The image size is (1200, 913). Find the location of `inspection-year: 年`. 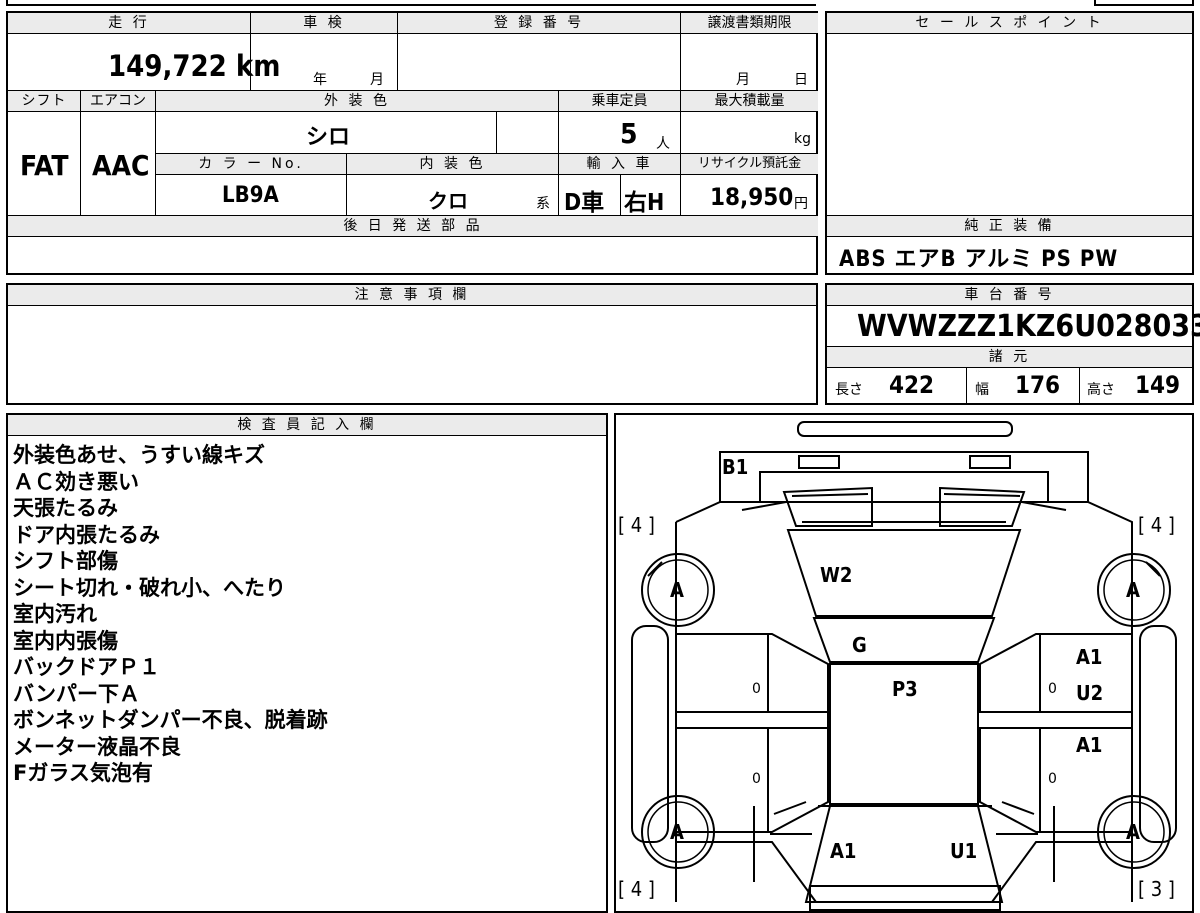

inspection-year: 年 is located at coordinates (320, 80).